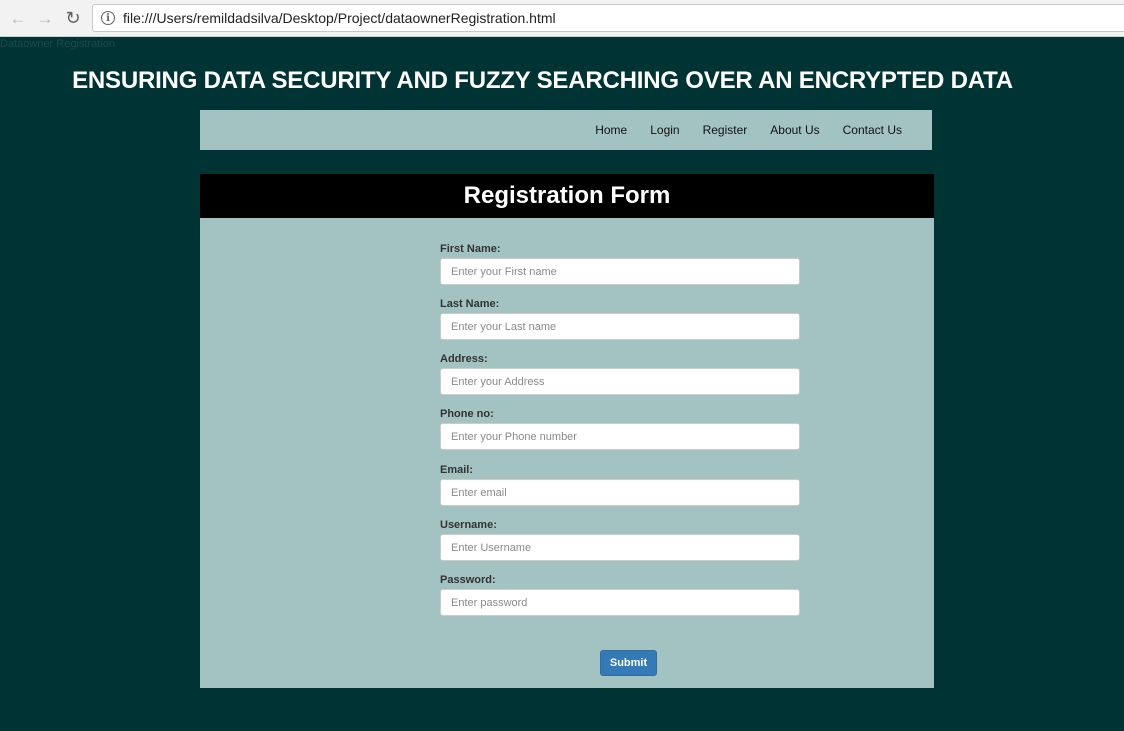  Describe the element at coordinates (872, 130) in the screenshot. I see `nav-contact-link: Contact Us` at that location.